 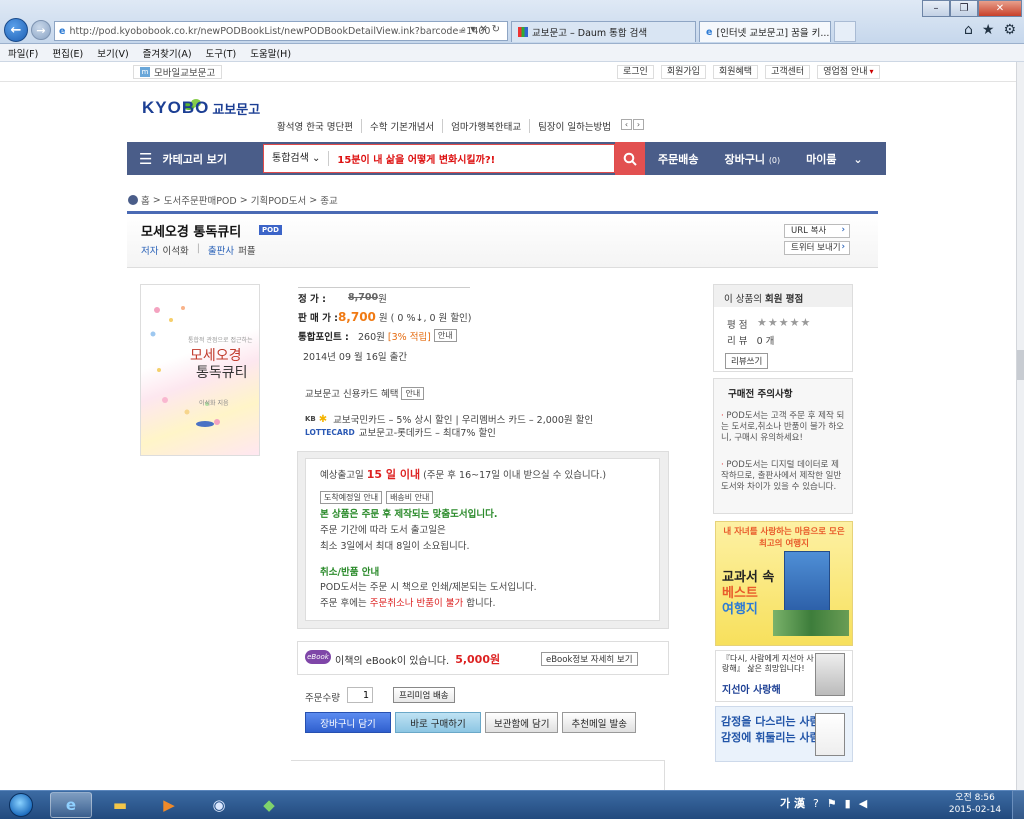 I want to click on scrollbar-thumb, so click(x=1020, y=365).